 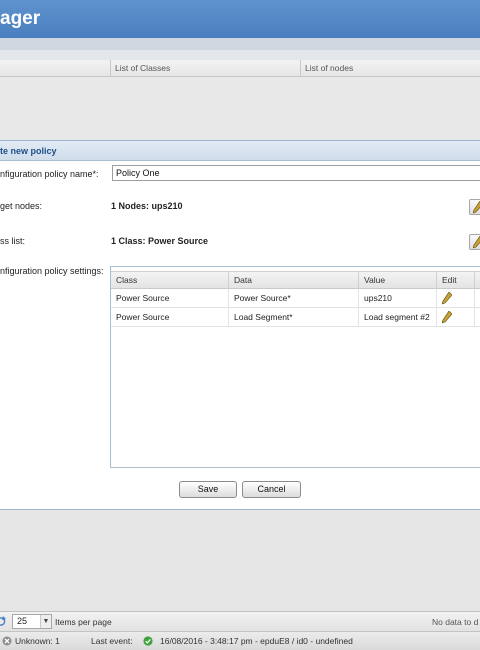 What do you see at coordinates (456, 280) in the screenshot?
I see `header-edit: Edit` at bounding box center [456, 280].